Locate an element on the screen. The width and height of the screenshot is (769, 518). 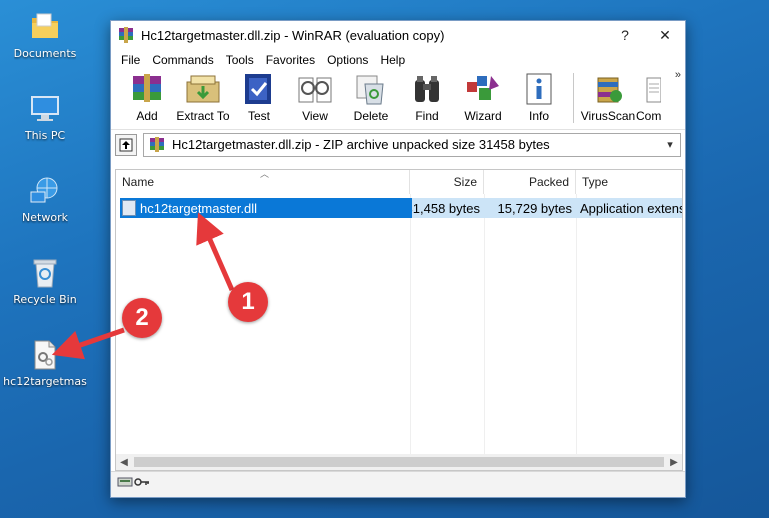
file-name: hc12targetmaster.dll is located at coordinates (199, 208).